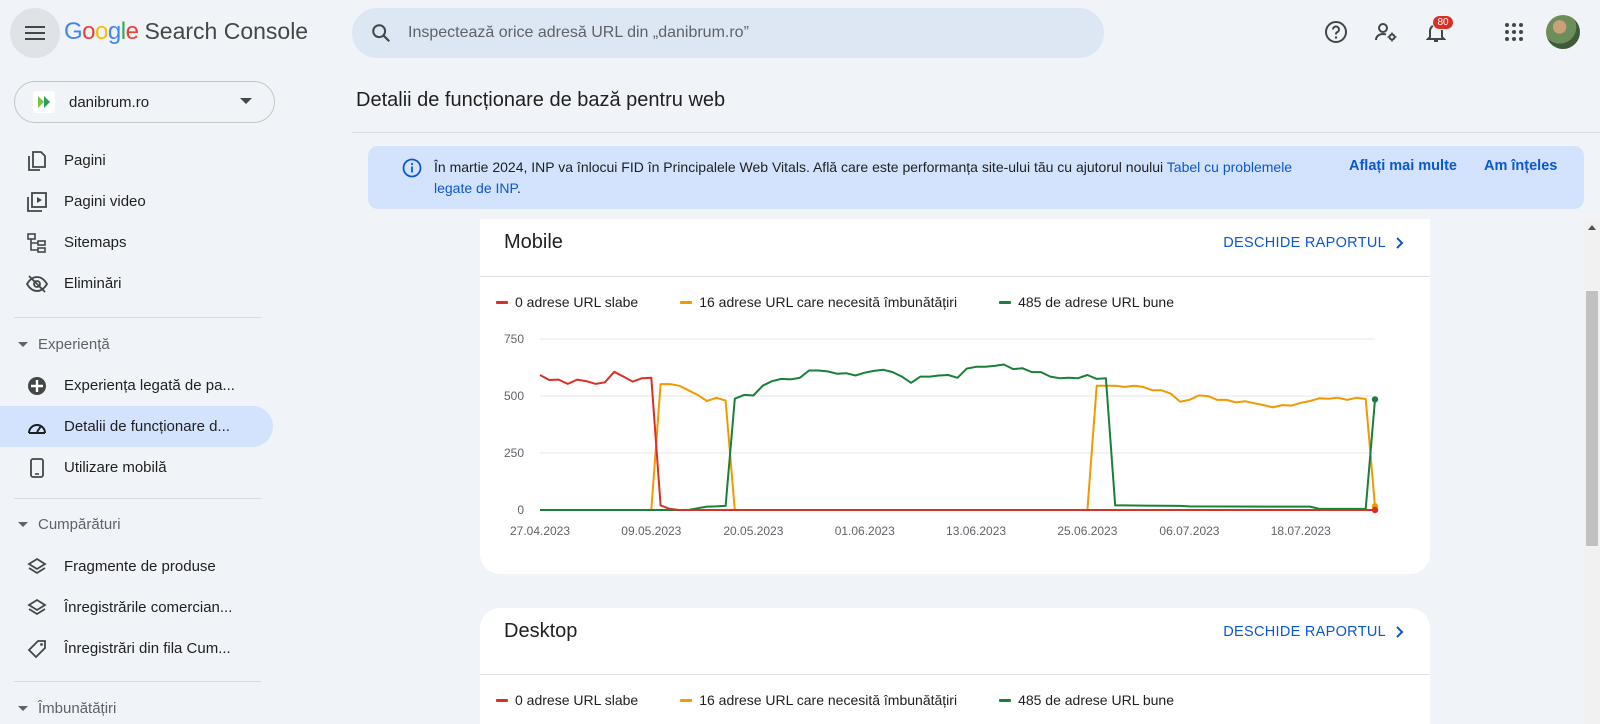  What do you see at coordinates (37, 243) in the screenshot?
I see `sitemaps-icon` at bounding box center [37, 243].